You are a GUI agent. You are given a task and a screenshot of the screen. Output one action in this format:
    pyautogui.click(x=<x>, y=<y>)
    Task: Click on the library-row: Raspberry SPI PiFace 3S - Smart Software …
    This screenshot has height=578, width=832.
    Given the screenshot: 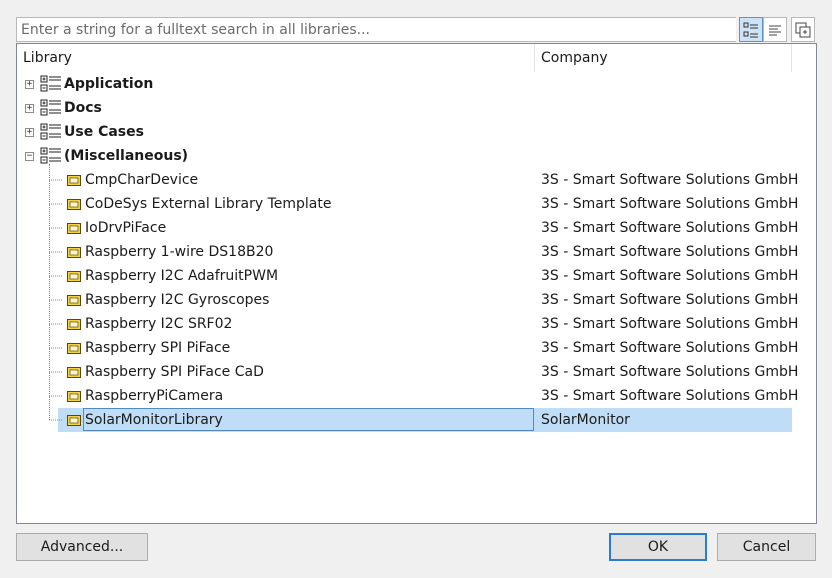 What is the action you would take?
    pyautogui.click(x=416, y=348)
    